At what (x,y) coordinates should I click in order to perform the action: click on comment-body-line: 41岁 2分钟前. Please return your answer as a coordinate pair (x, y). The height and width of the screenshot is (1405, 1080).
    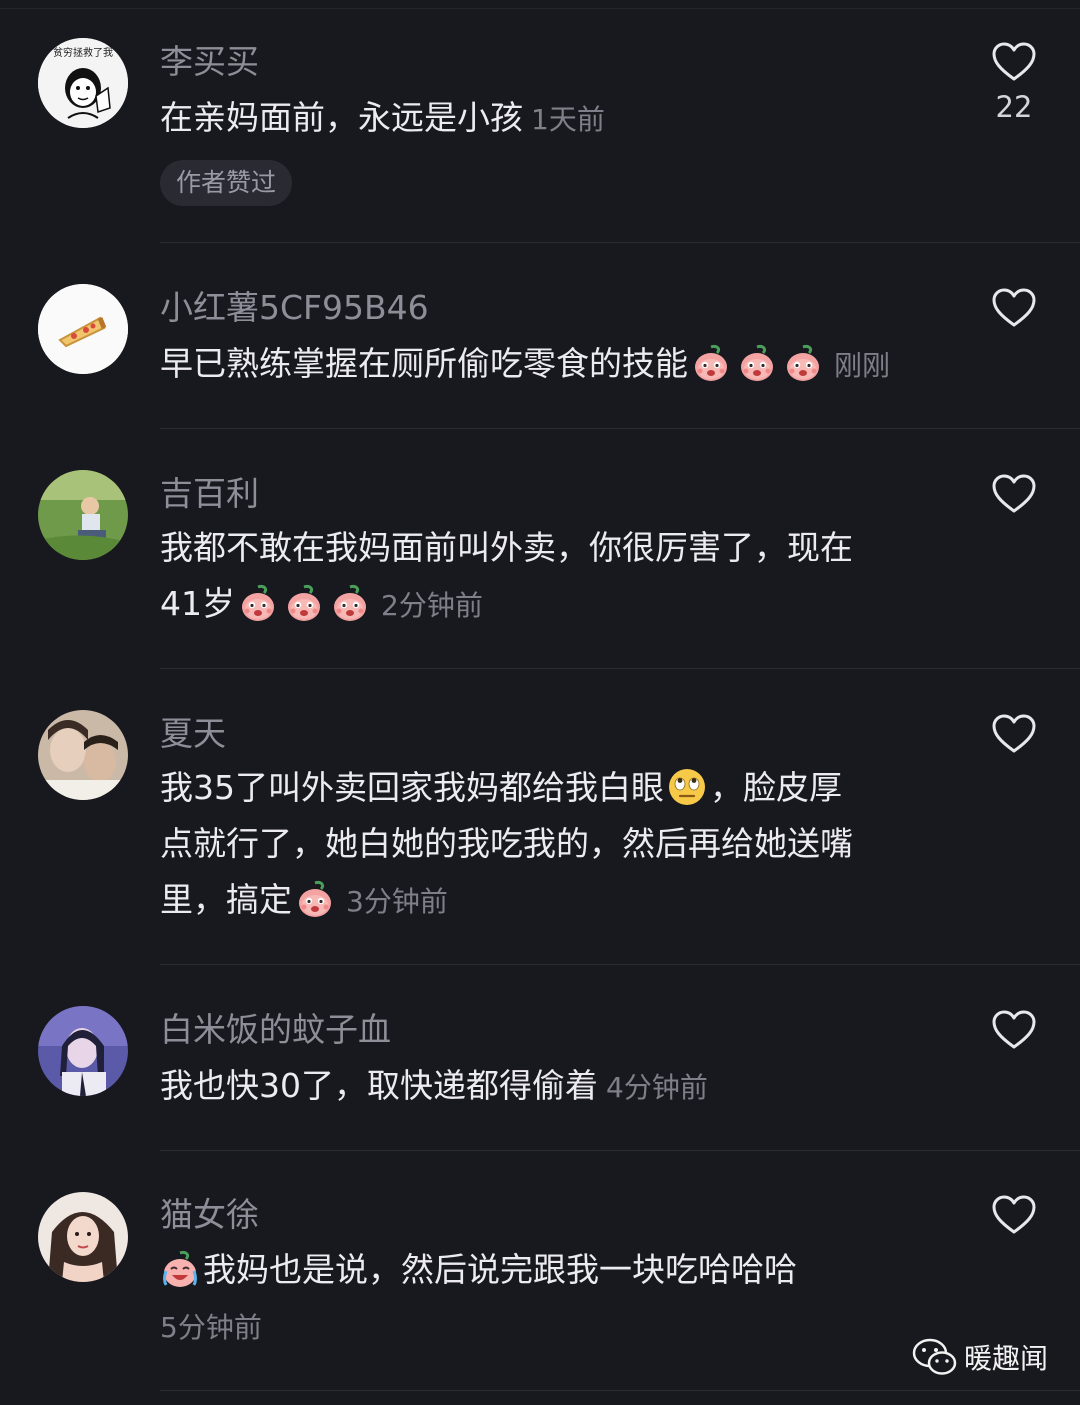
    Looking at the image, I should click on (550, 605).